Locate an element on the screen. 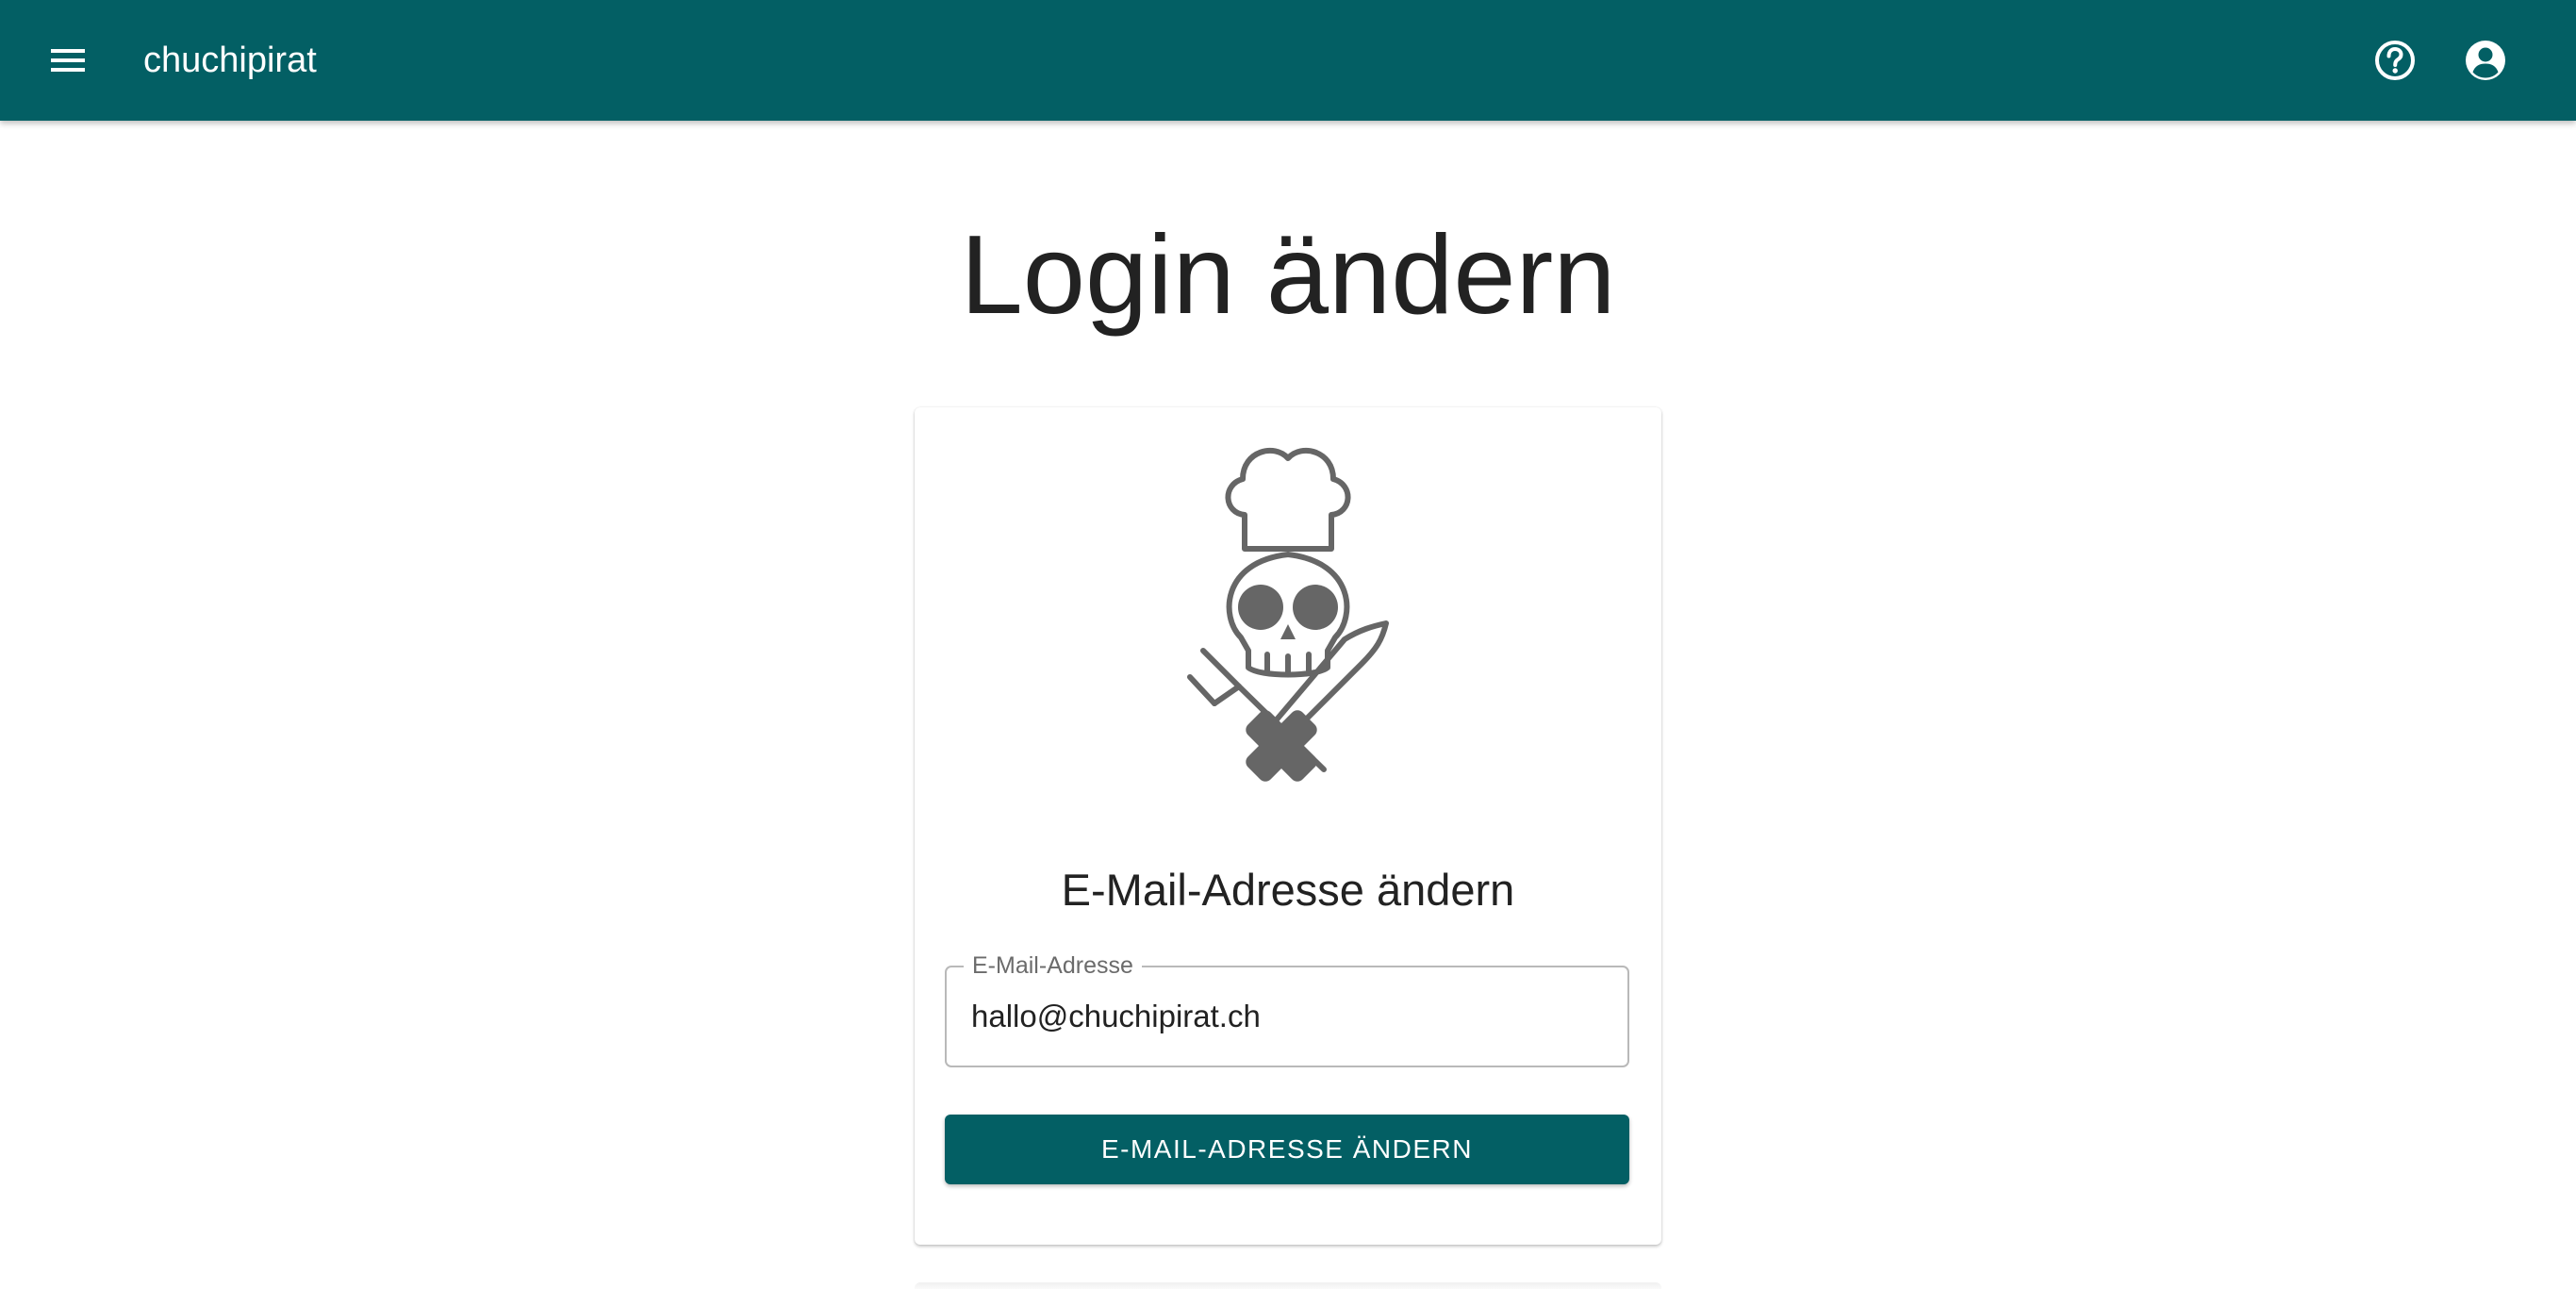 The height and width of the screenshot is (1289, 2576). account-button is located at coordinates (2485, 60).